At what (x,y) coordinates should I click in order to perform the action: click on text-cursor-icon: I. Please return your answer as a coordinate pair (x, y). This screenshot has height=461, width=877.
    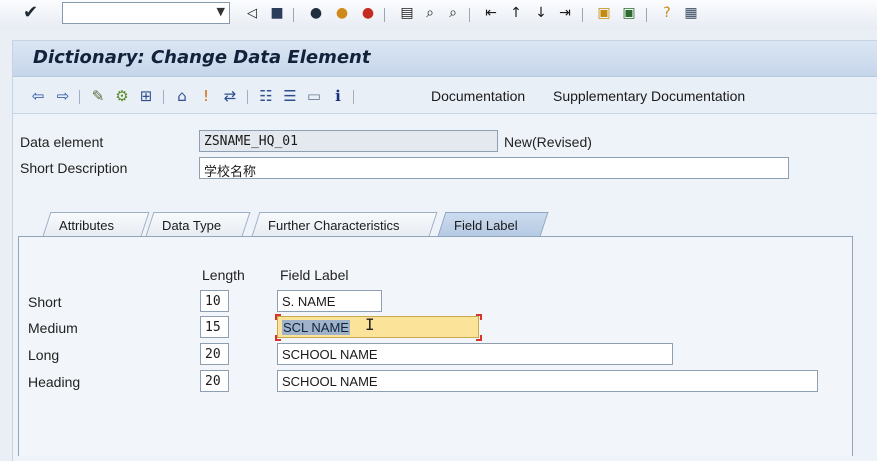
    Looking at the image, I should click on (370, 324).